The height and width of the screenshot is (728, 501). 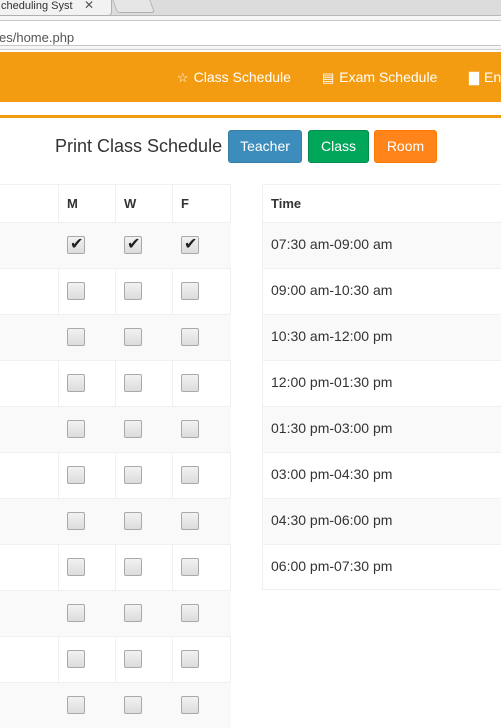 What do you see at coordinates (286, 203) in the screenshot?
I see `time-header: Time` at bounding box center [286, 203].